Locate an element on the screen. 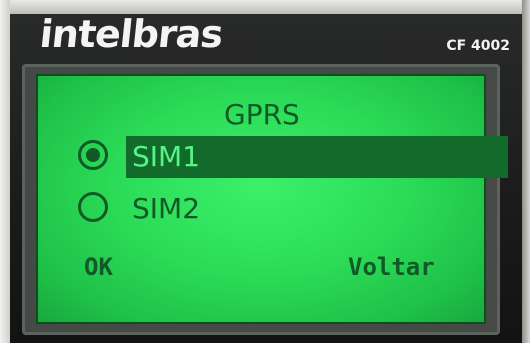 Image resolution: width=530 pixels, height=343 pixels. back-softkey: Voltar is located at coordinates (391, 267).